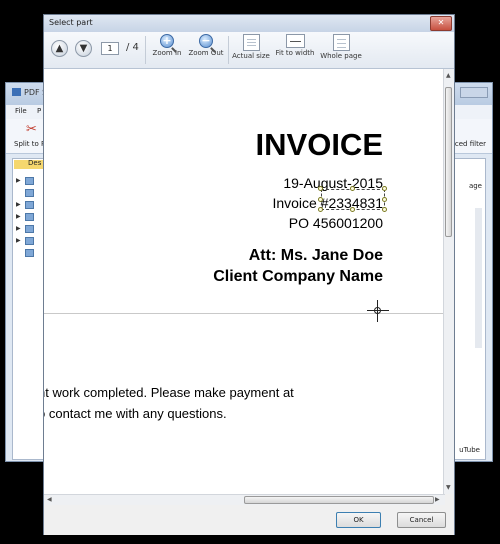  I want to click on advanced-filter-label: ced filter, so click(470, 144).